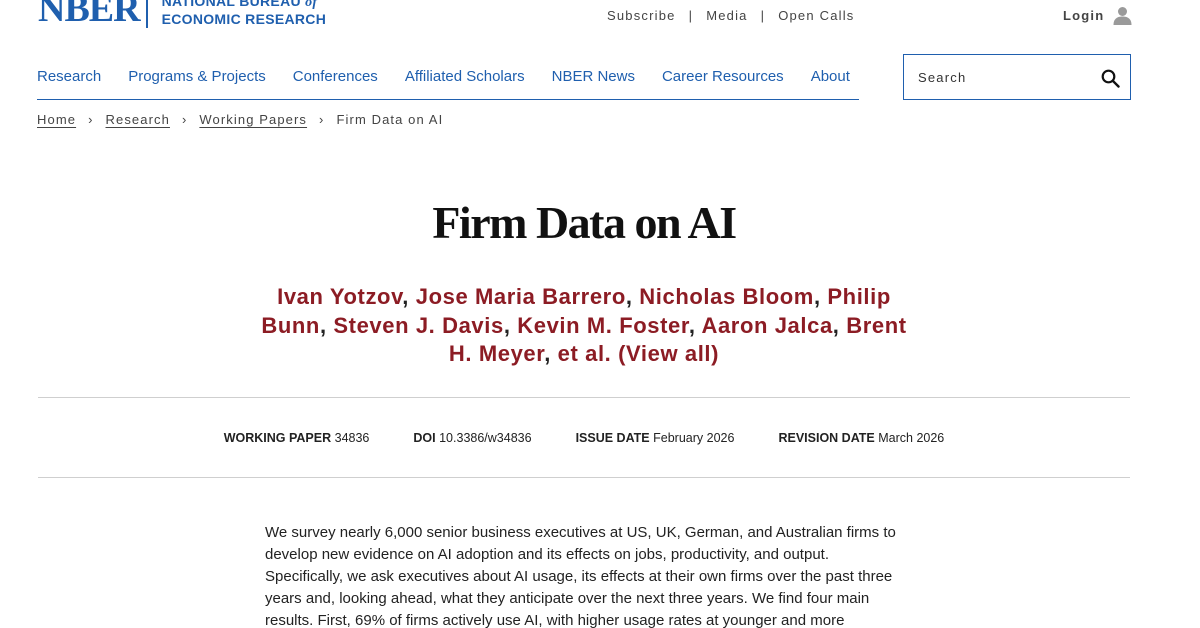  I want to click on logo-line2: ECONOMIC RESEARCH, so click(244, 19).